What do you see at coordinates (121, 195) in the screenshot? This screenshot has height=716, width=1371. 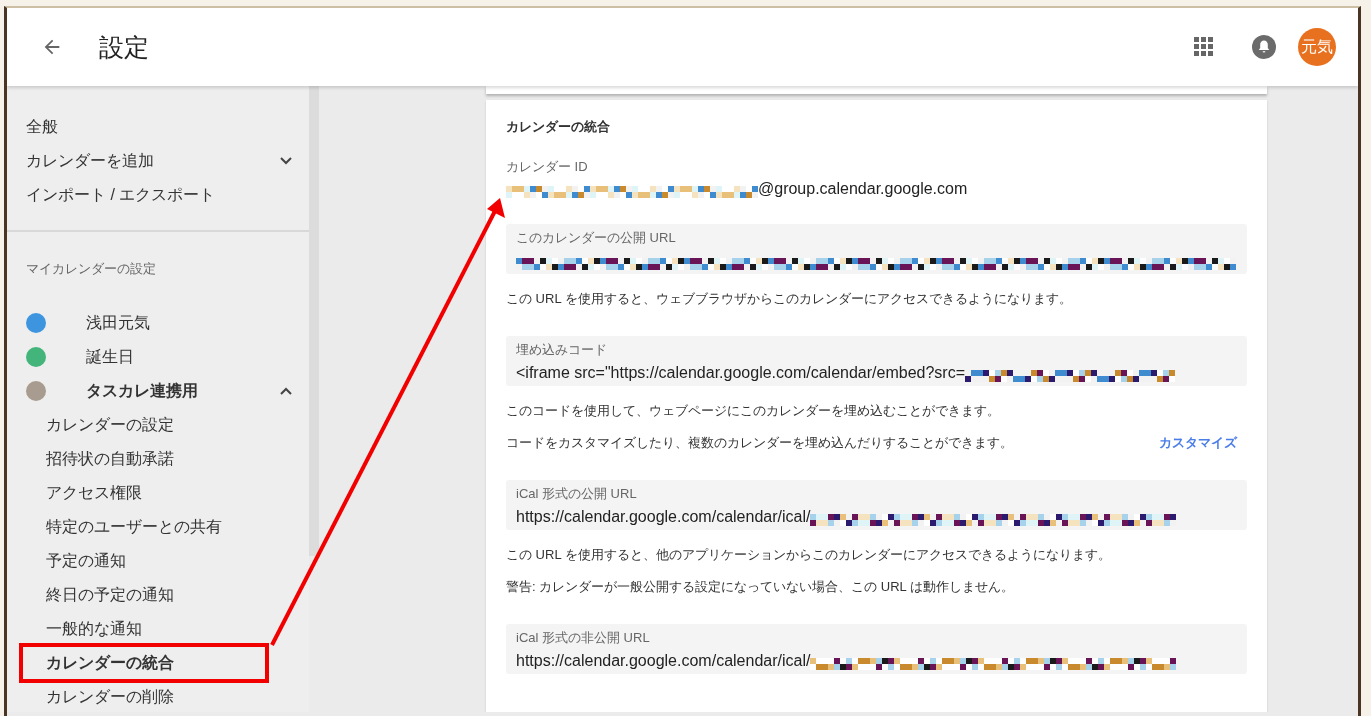 I see `sidebar-item: インポート / エクスポート` at bounding box center [121, 195].